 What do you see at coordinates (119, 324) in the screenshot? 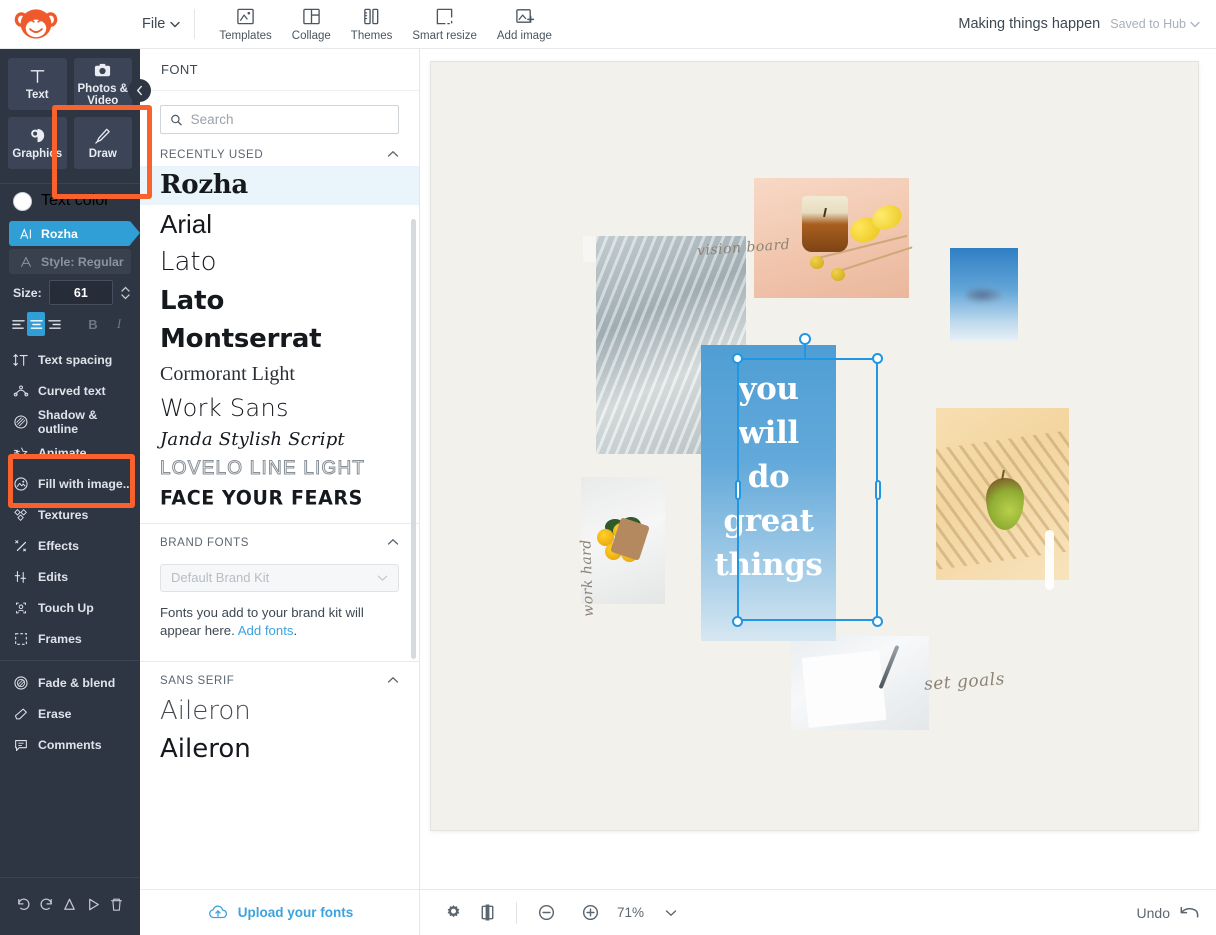
I see `italic-button: I` at bounding box center [119, 324].